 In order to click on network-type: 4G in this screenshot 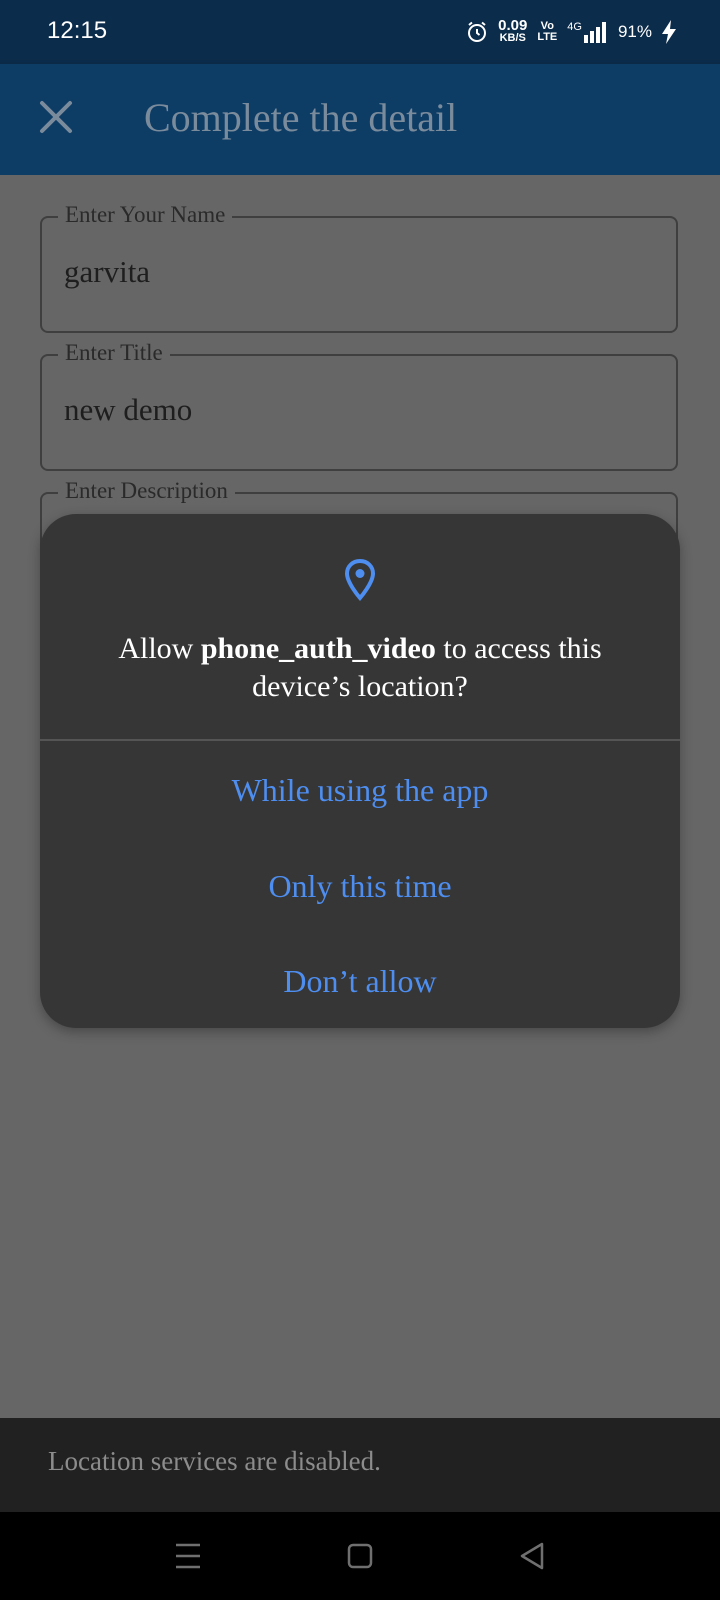, I will do `click(574, 27)`.